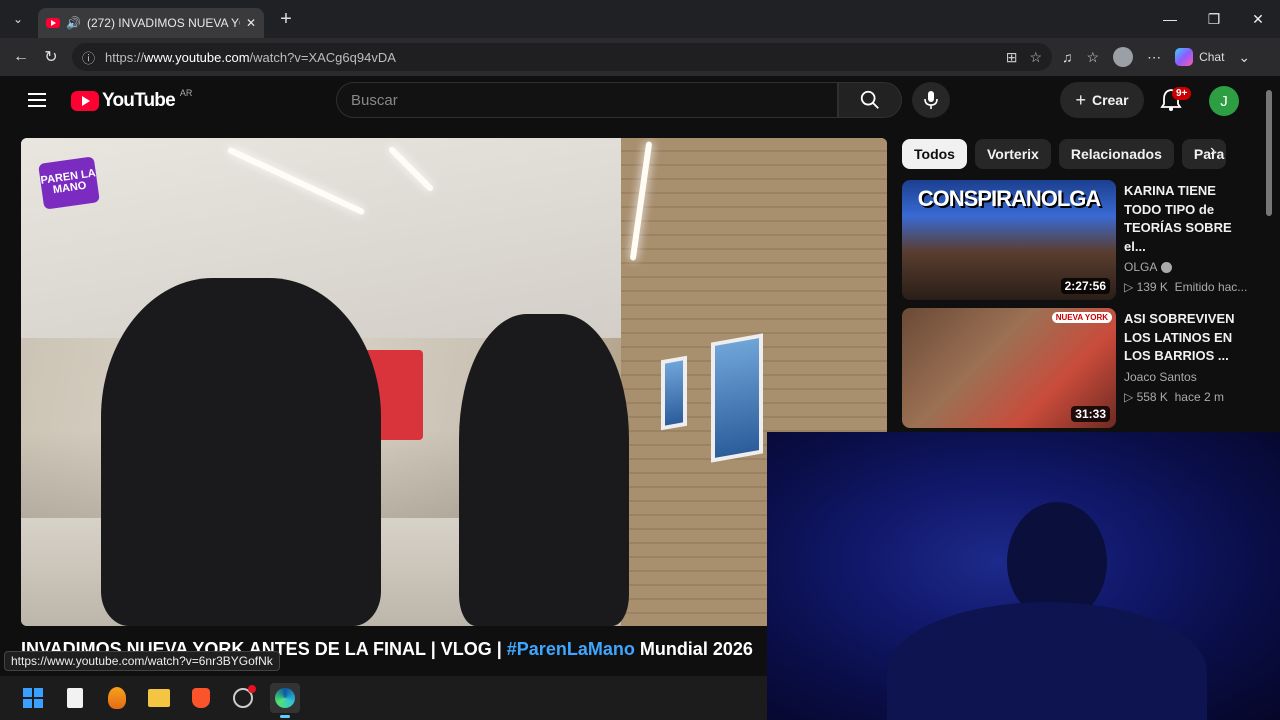 Image resolution: width=1280 pixels, height=720 pixels. What do you see at coordinates (1009, 368) in the screenshot?
I see `video-thumbnail: NUEVA YORK 31:33` at bounding box center [1009, 368].